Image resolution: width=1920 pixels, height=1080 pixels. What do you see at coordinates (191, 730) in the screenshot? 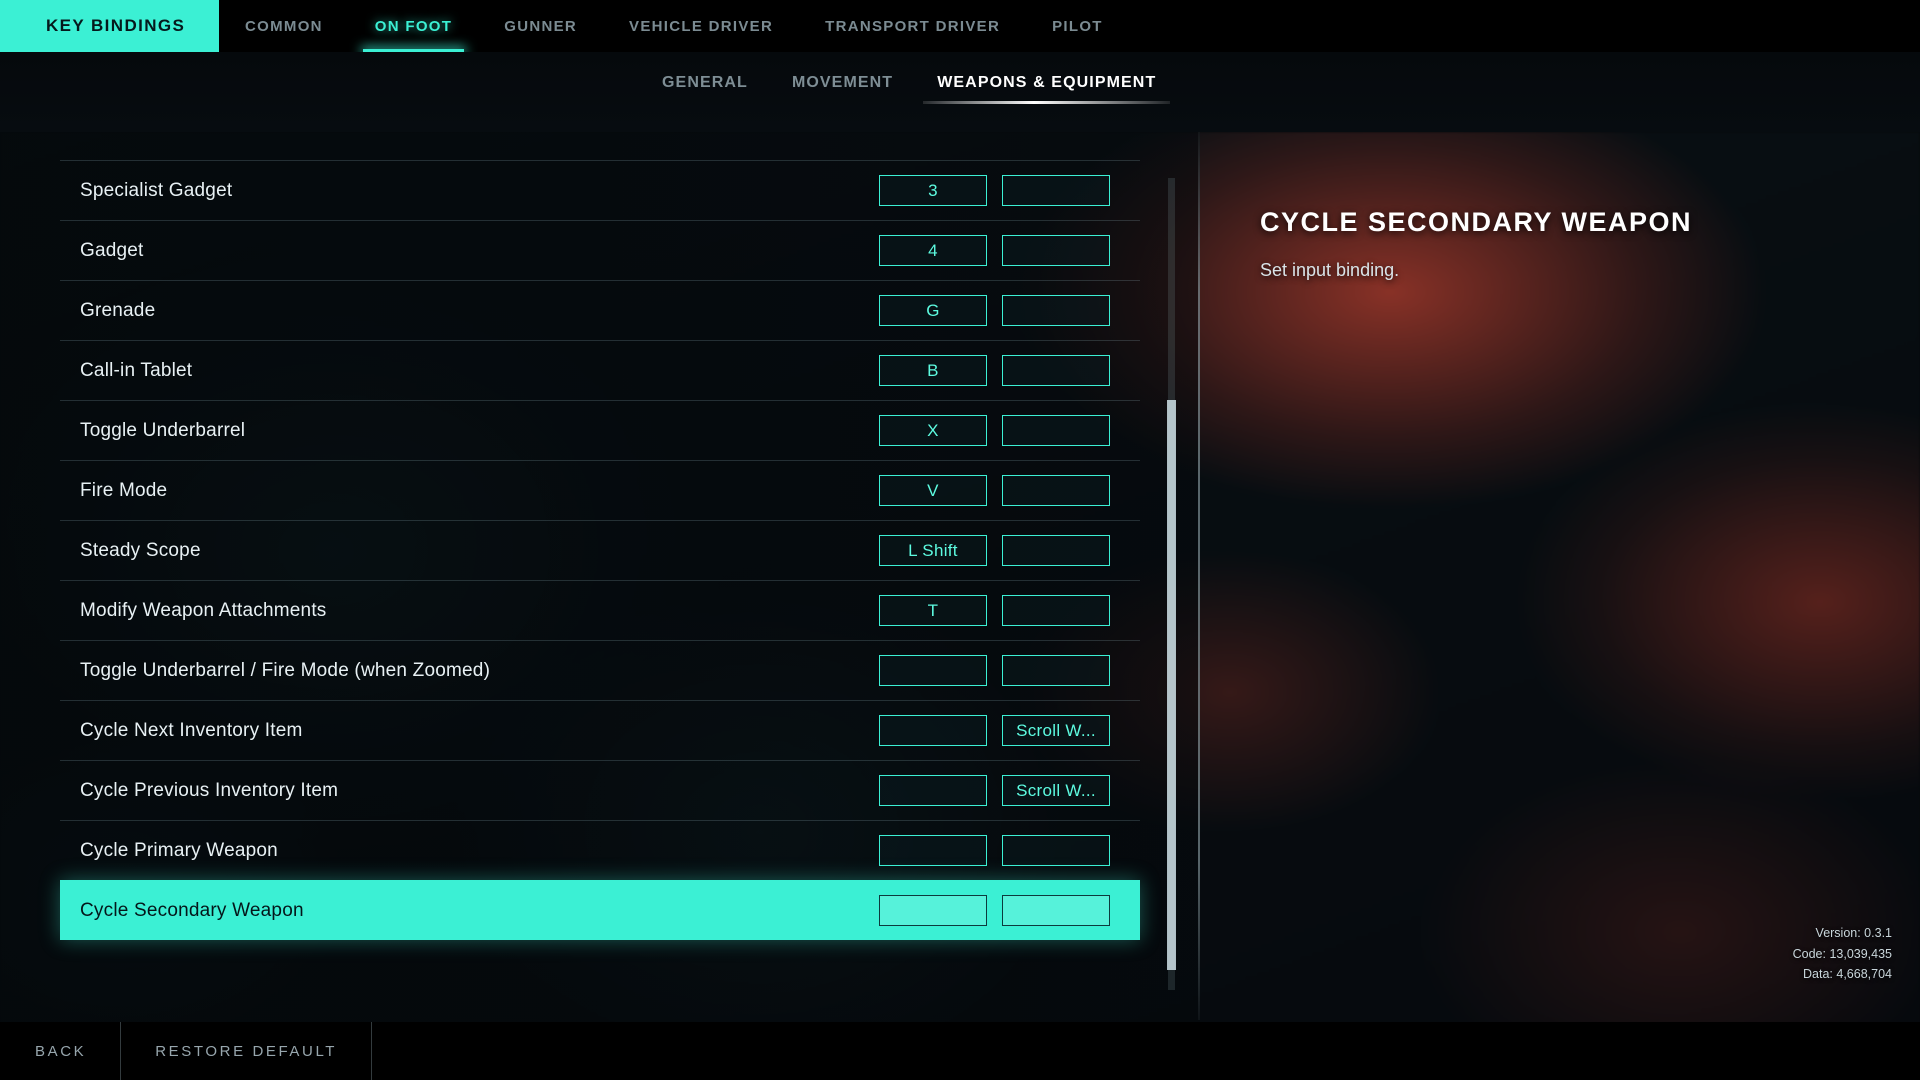
I see `binding-label: Cycle Next Inventory Item` at bounding box center [191, 730].